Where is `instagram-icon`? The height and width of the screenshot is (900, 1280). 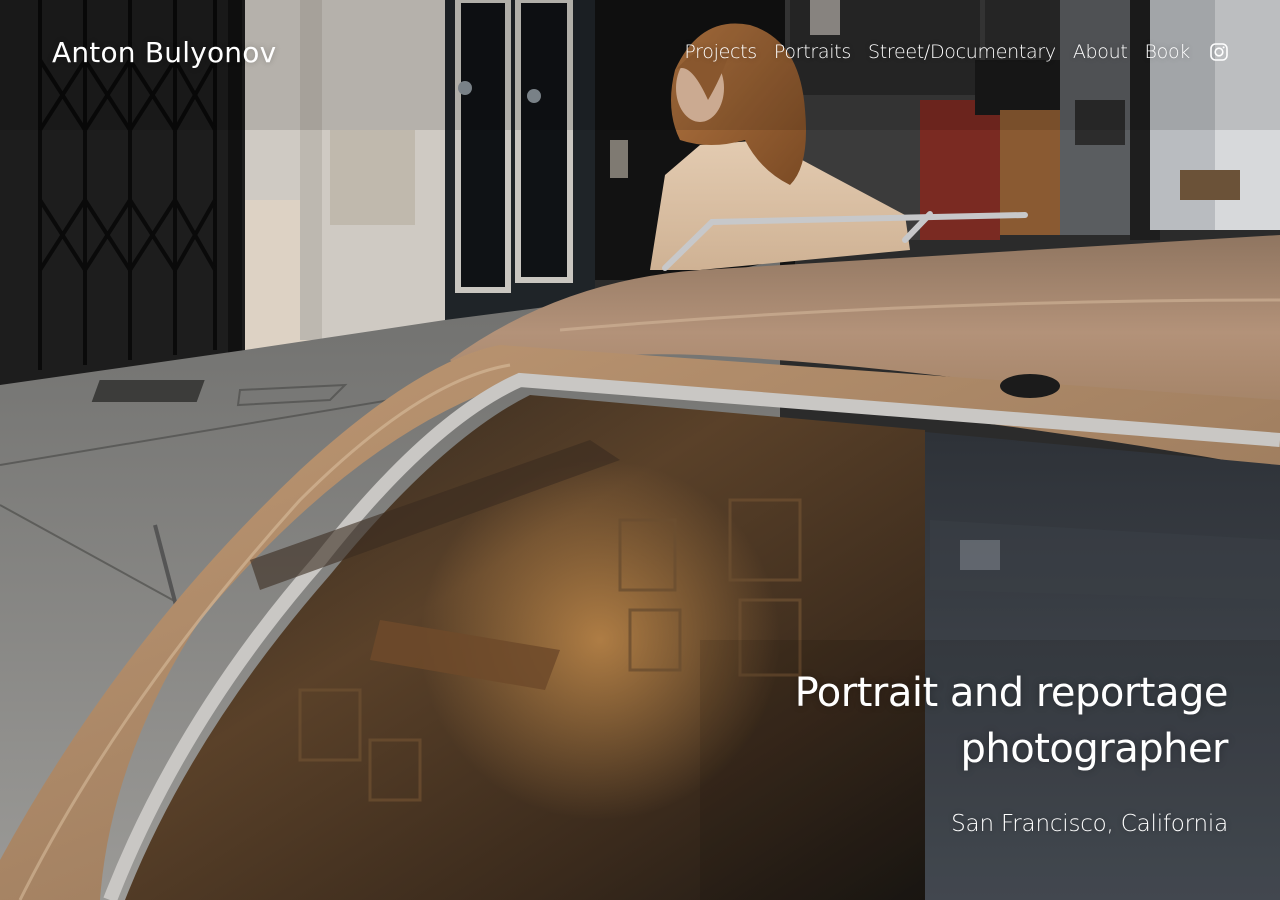
instagram-icon is located at coordinates (1219, 52).